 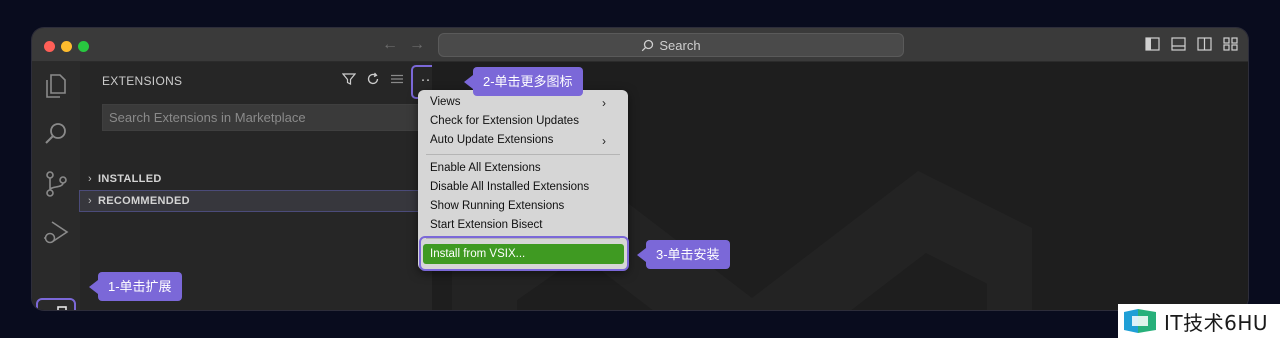 What do you see at coordinates (492, 140) in the screenshot?
I see `menu-item-label: Auto Update Extensions` at bounding box center [492, 140].